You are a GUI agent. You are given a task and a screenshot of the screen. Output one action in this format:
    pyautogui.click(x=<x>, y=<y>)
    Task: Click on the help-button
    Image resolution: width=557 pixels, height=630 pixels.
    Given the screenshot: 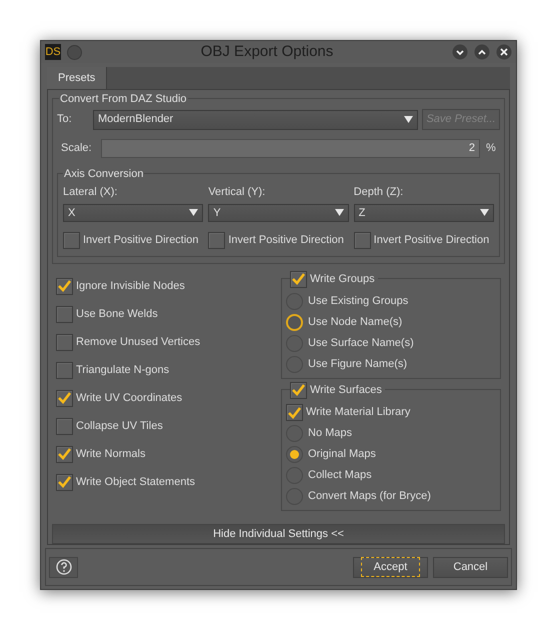 What is the action you would take?
    pyautogui.click(x=63, y=567)
    